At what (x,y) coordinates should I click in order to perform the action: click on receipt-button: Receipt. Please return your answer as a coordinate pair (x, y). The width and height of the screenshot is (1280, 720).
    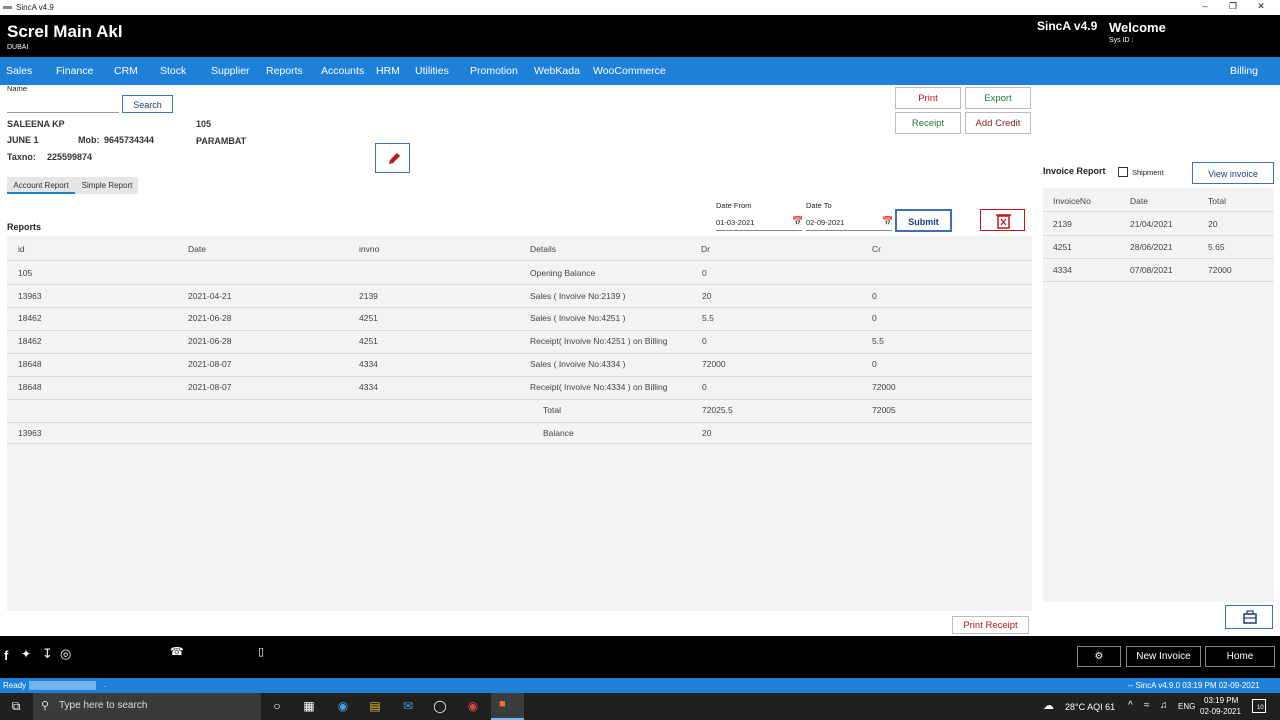
    Looking at the image, I should click on (928, 123).